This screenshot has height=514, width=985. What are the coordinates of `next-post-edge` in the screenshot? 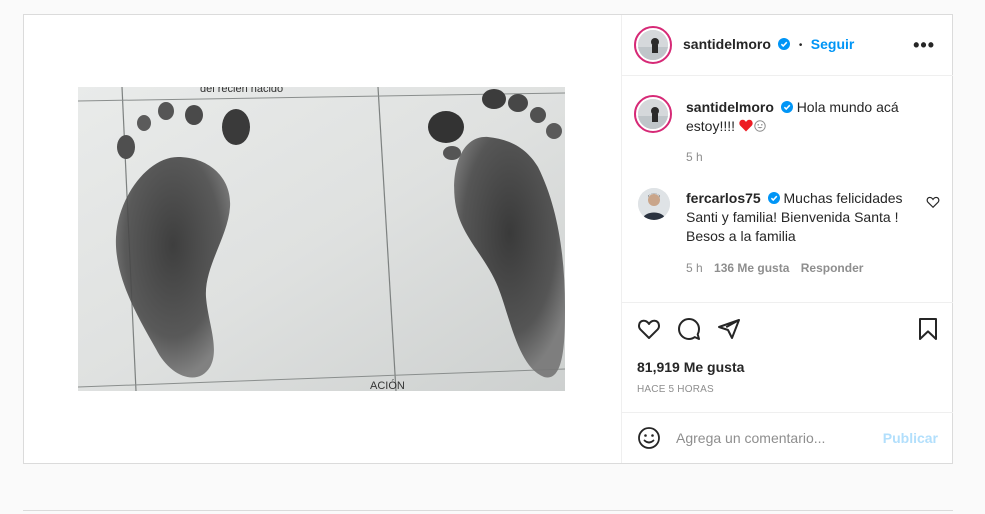 It's located at (488, 510).